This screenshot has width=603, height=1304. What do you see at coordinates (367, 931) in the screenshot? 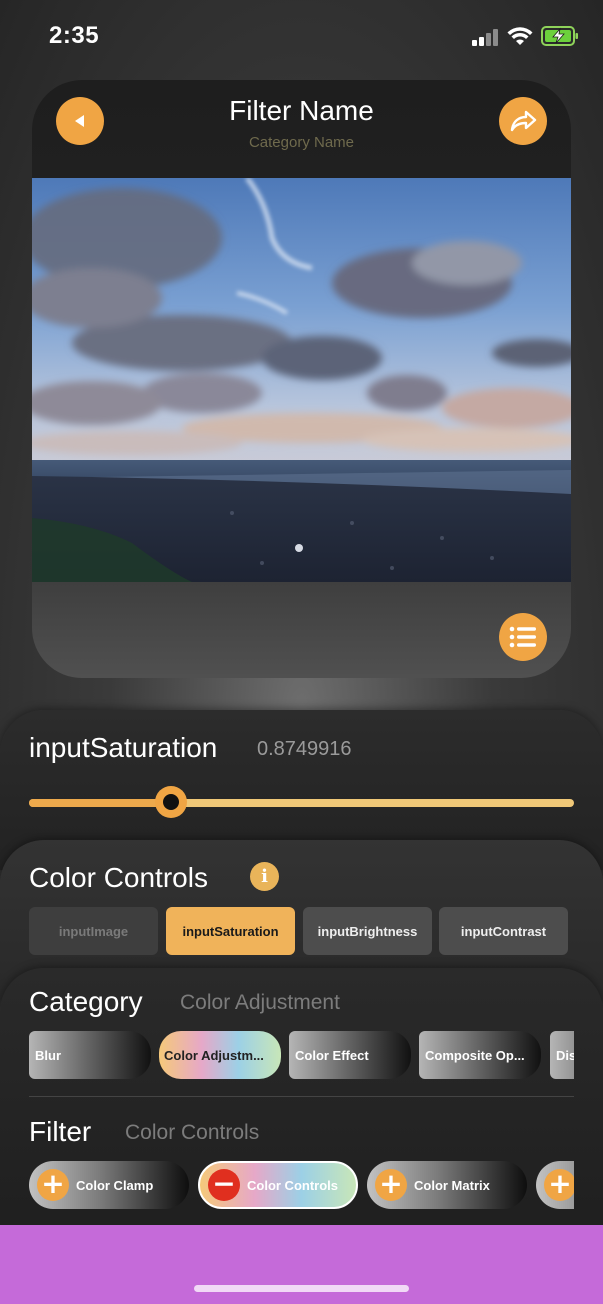
I see `input-chip-inputBrightness: inputBrightness` at bounding box center [367, 931].